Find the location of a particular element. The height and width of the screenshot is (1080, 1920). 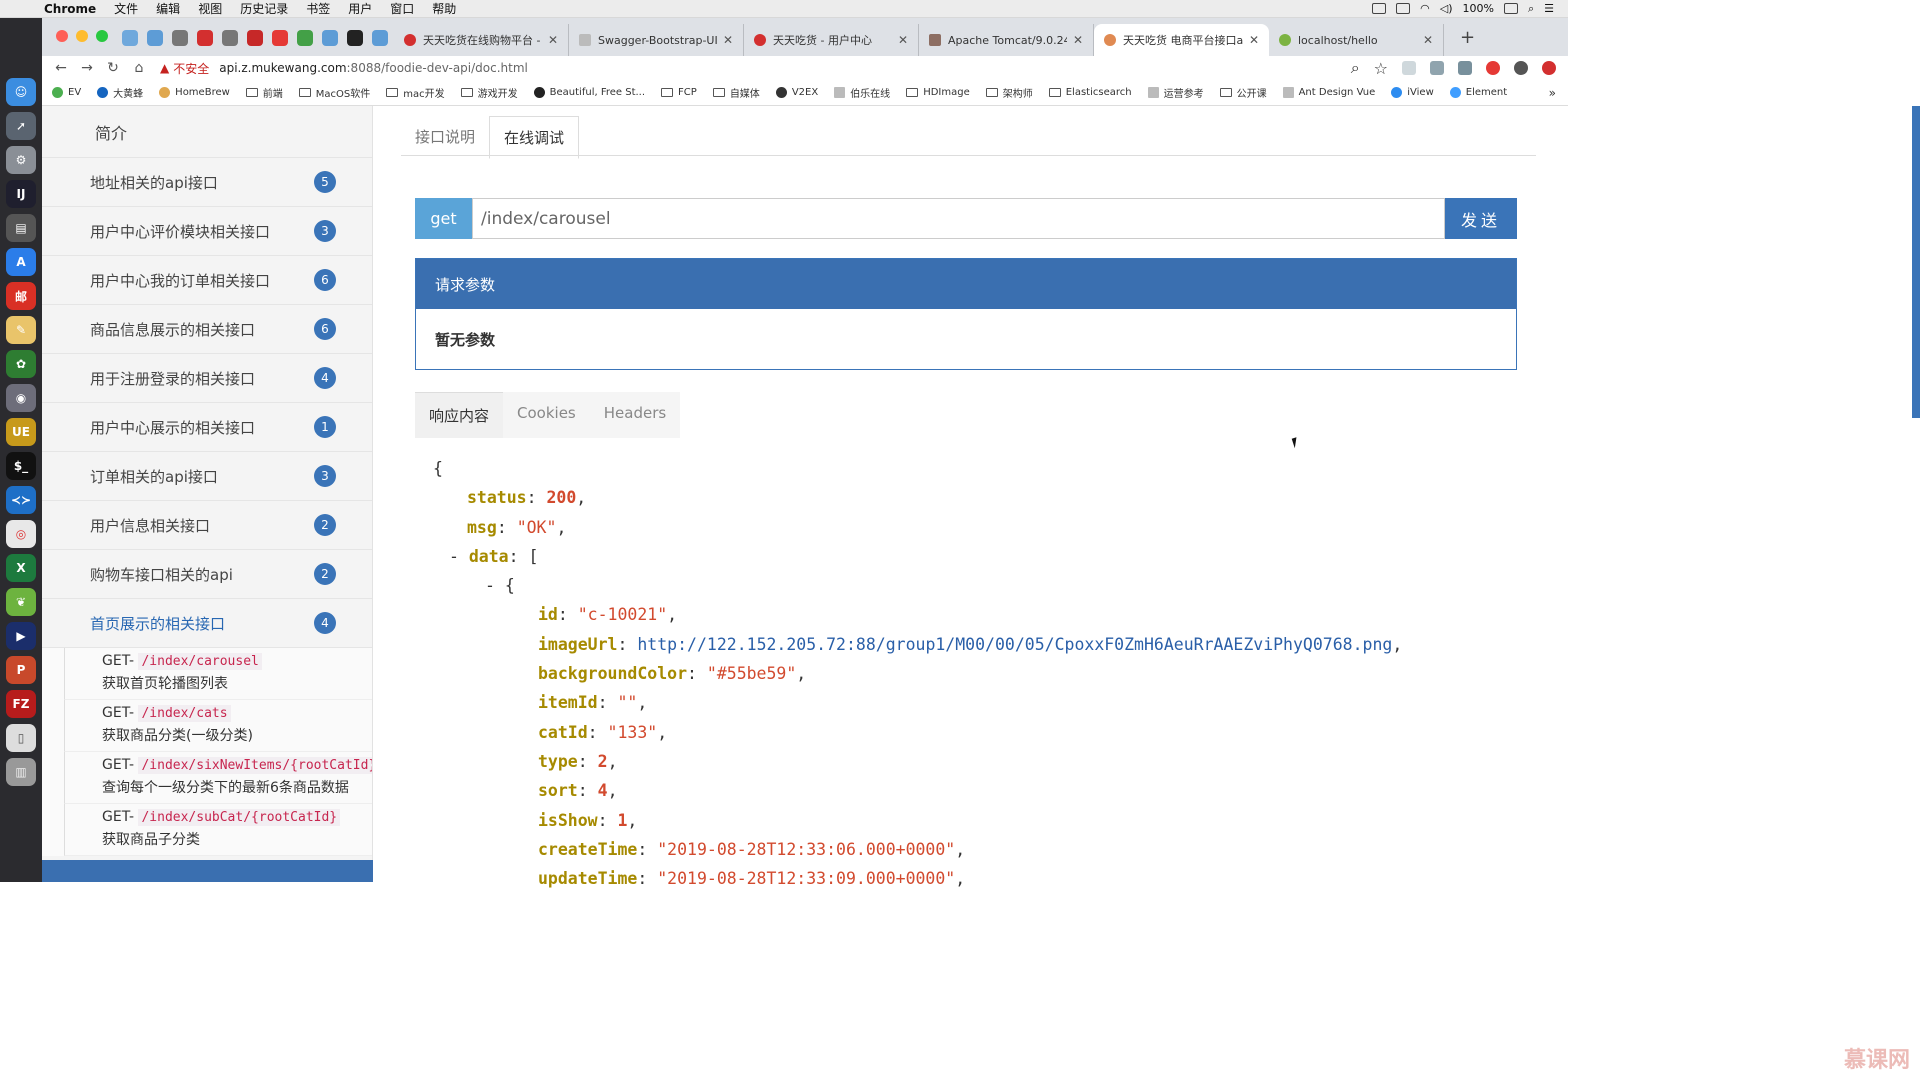

bookmark-folder: Elasticsearch is located at coordinates (1090, 92).